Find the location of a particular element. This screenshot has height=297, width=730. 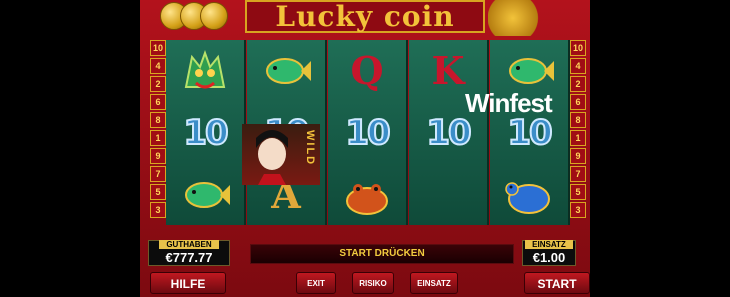

coins-decoration is located at coordinates (193, 16).